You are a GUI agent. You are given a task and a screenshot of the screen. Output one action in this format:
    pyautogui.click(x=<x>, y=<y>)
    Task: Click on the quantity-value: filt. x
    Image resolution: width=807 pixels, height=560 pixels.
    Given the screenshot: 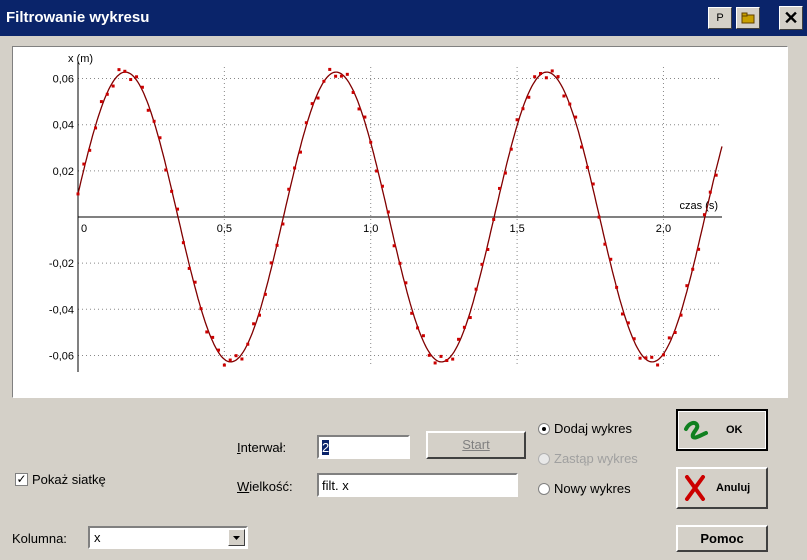 What is the action you would take?
    pyautogui.click(x=335, y=485)
    